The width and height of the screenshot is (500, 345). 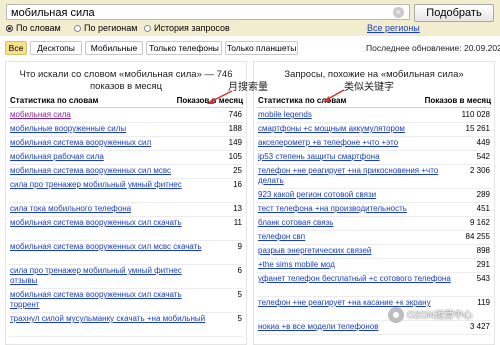 I want to click on search-input: мобильная сила, so click(x=208, y=12).